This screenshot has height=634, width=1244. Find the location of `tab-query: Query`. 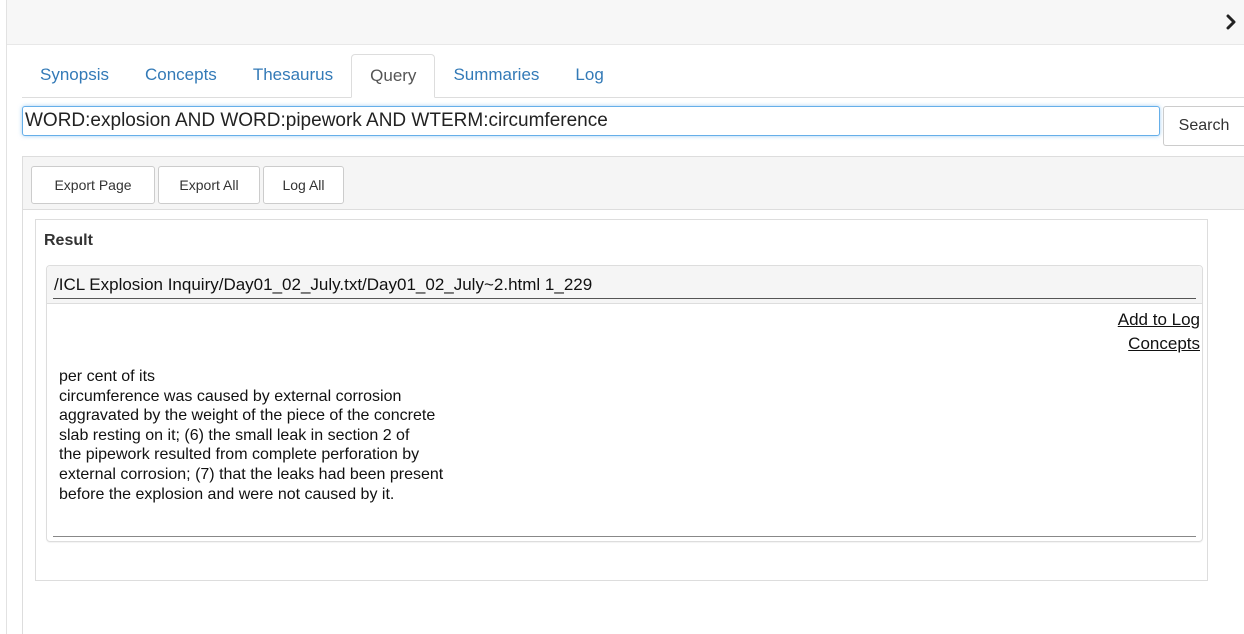

tab-query: Query is located at coordinates (393, 76).